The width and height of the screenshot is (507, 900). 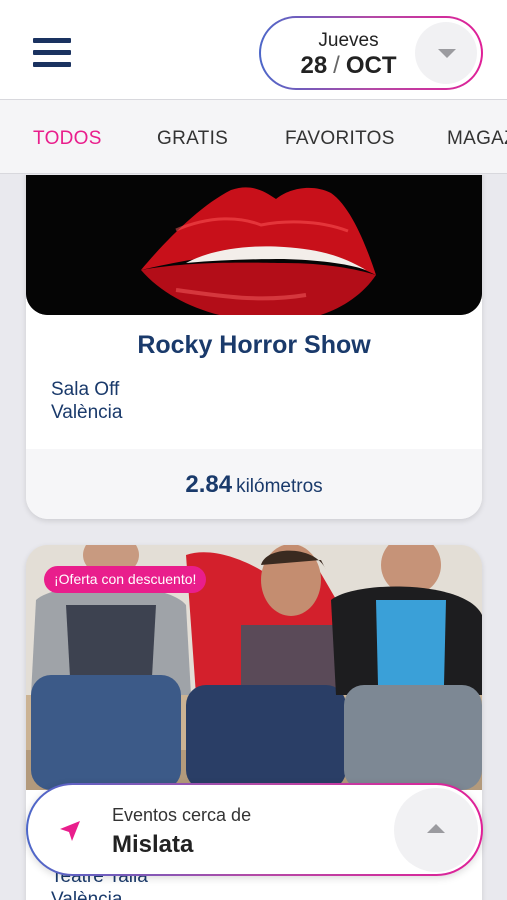 What do you see at coordinates (125, 579) in the screenshot?
I see `discount-badge: ¡Oferta con descuento!` at bounding box center [125, 579].